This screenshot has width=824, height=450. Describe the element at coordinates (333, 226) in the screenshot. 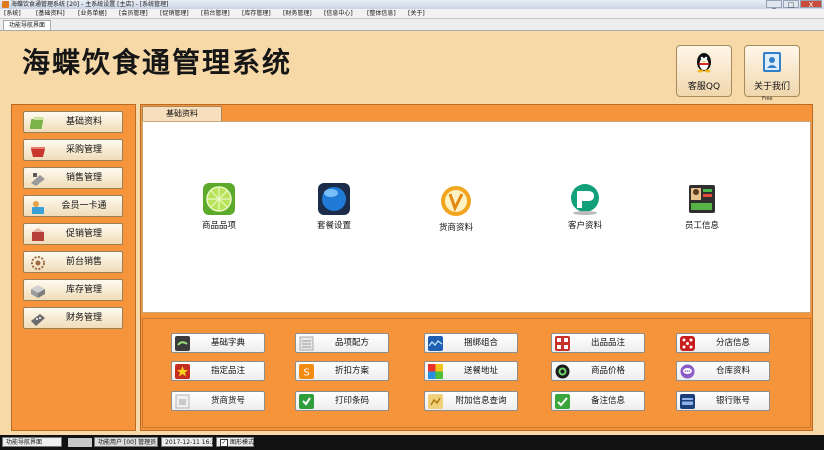

I see `module-label: 套餐设置` at that location.